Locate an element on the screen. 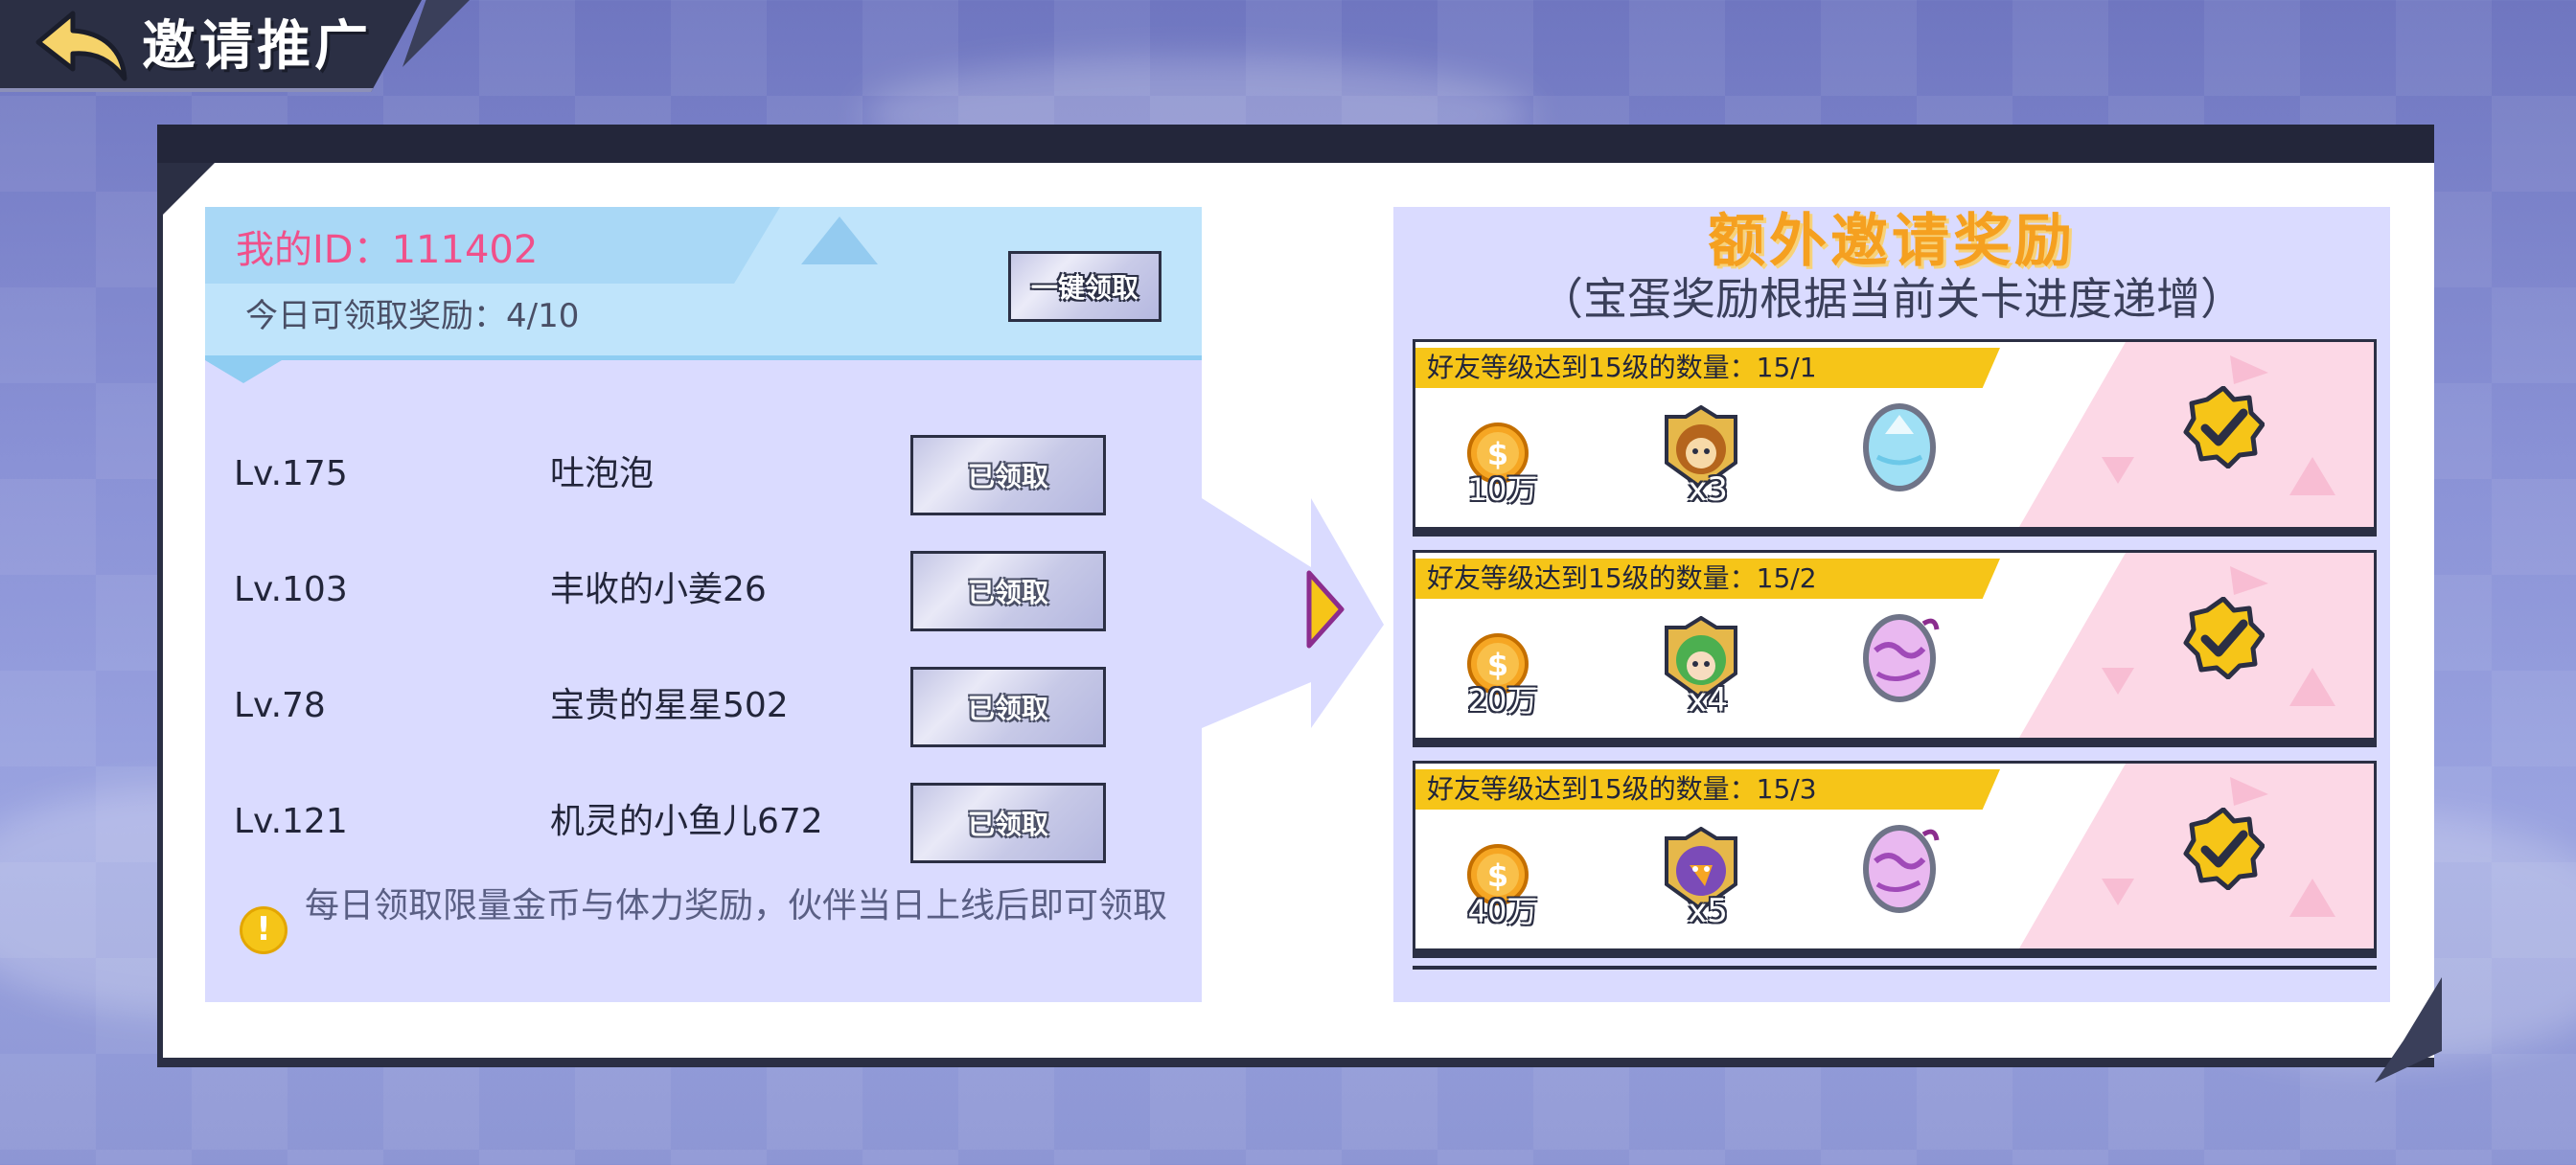 The image size is (2576, 1165). exclamation-icon: ! is located at coordinates (264, 930).